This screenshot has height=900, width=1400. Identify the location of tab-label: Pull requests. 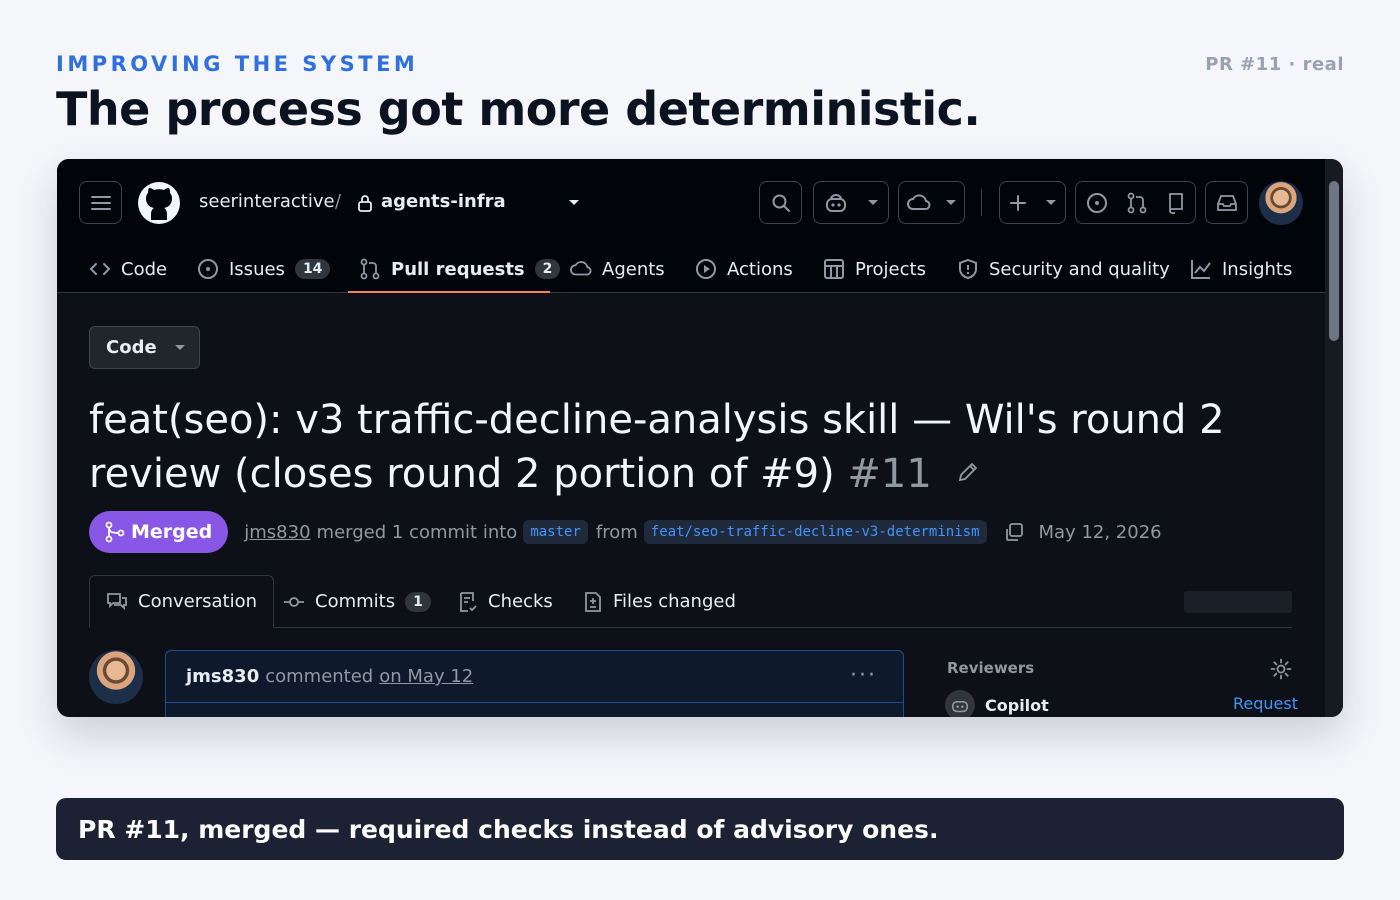
(458, 269).